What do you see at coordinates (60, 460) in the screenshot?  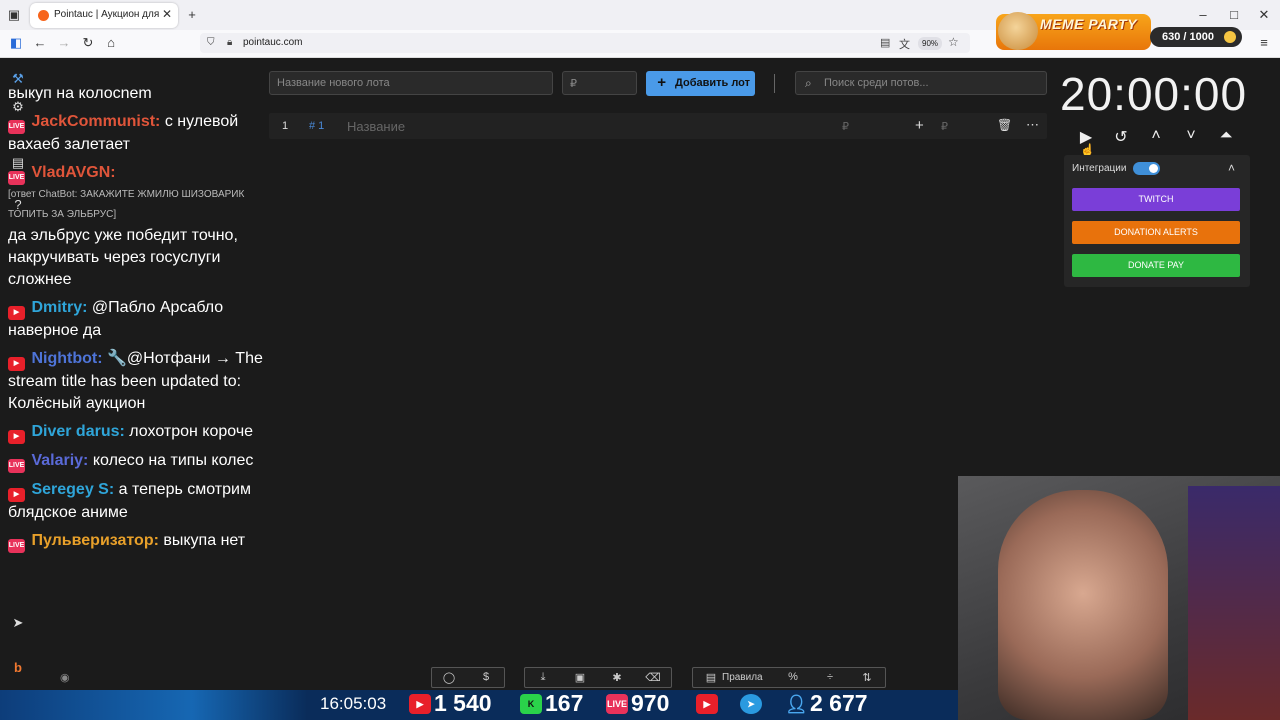 I see `chat-username: Valariy:` at bounding box center [60, 460].